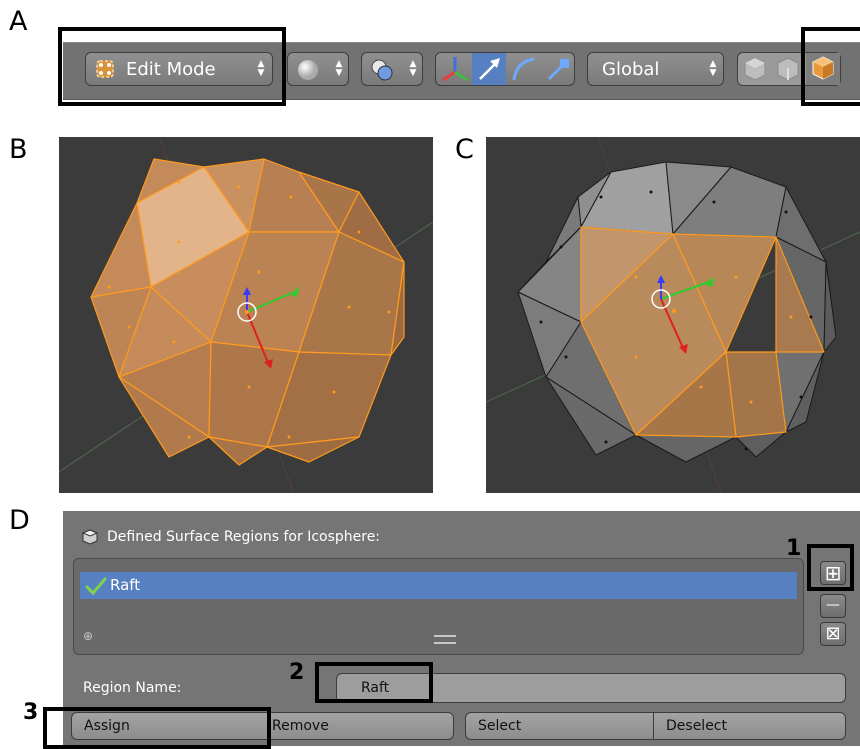  Describe the element at coordinates (830, 567) in the screenshot. I see `callout-box-add` at that location.